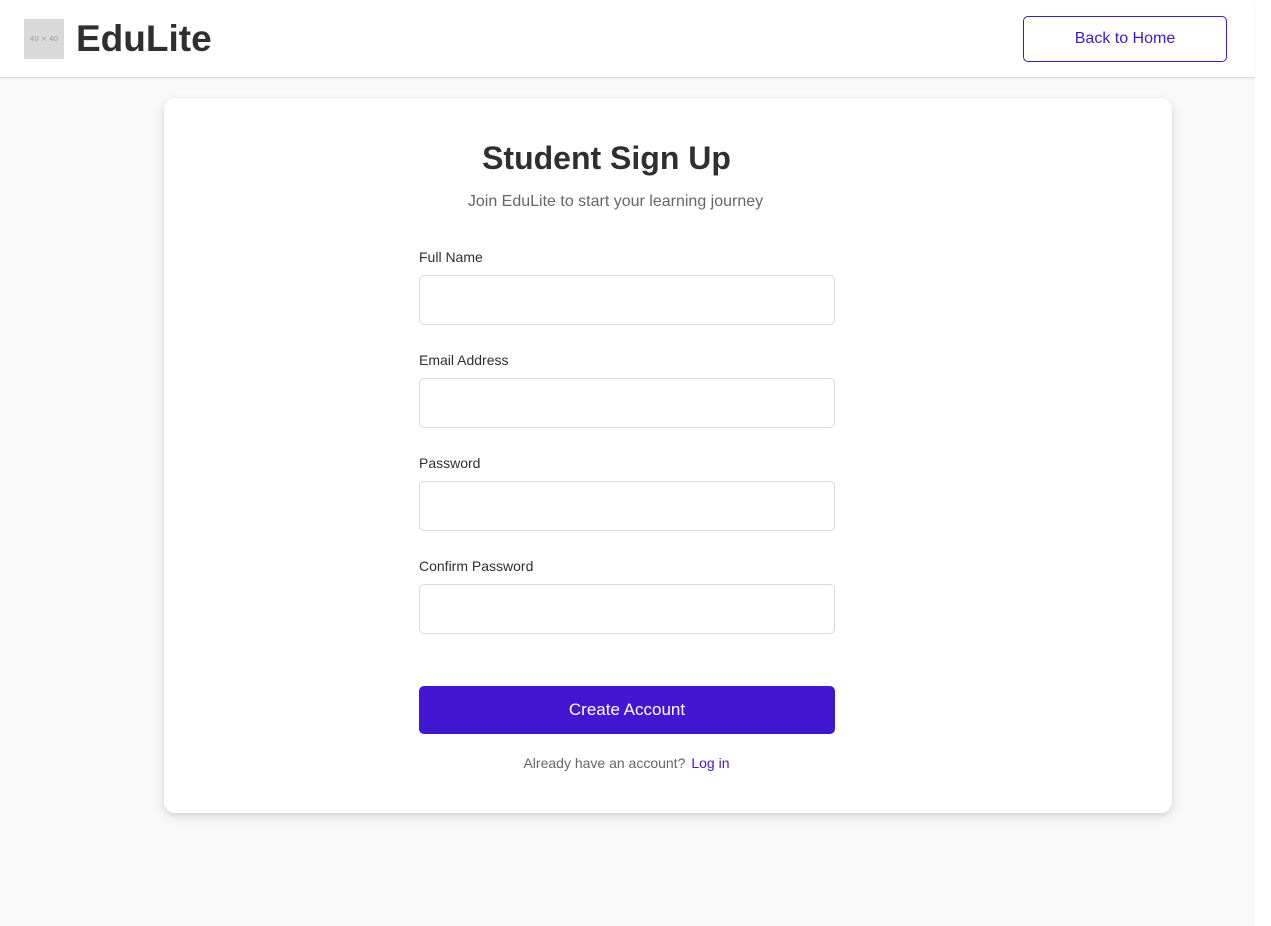 This screenshot has height=926, width=1271. What do you see at coordinates (1125, 39) in the screenshot?
I see `back-to-home-button: Back to Home` at bounding box center [1125, 39].